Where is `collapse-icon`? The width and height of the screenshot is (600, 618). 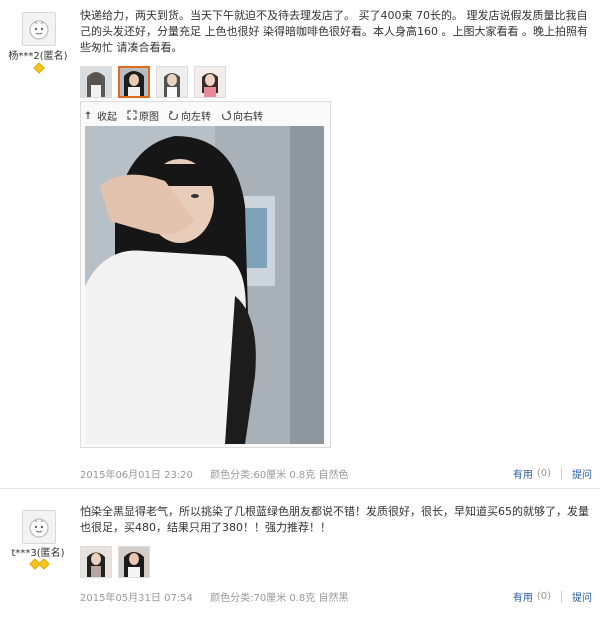 collapse-icon is located at coordinates (88, 115).